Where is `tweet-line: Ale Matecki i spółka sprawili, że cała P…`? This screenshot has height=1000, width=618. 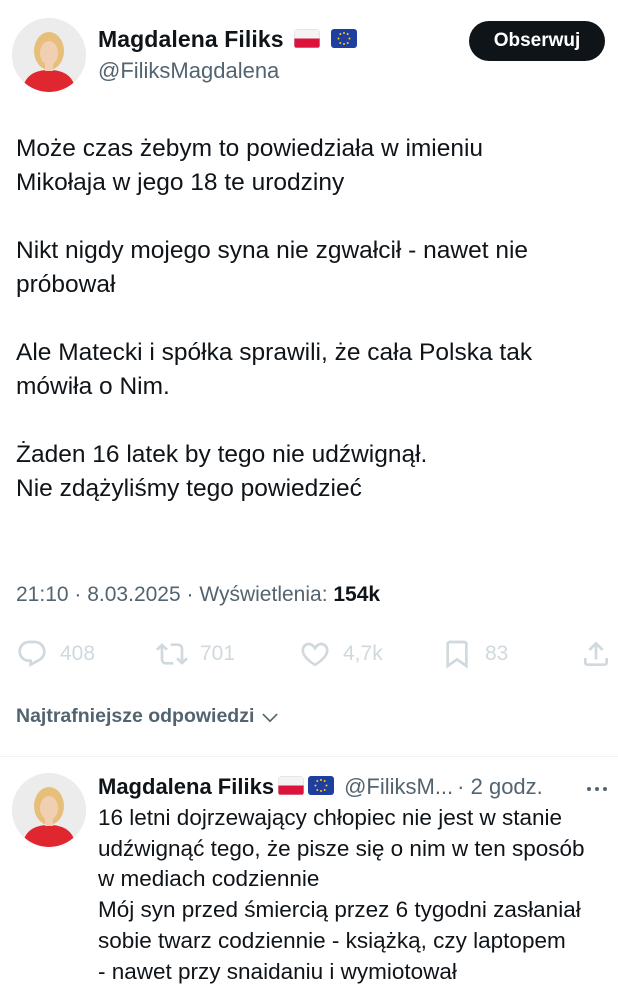 tweet-line: Ale Matecki i spółka sprawili, że cała P… is located at coordinates (274, 352).